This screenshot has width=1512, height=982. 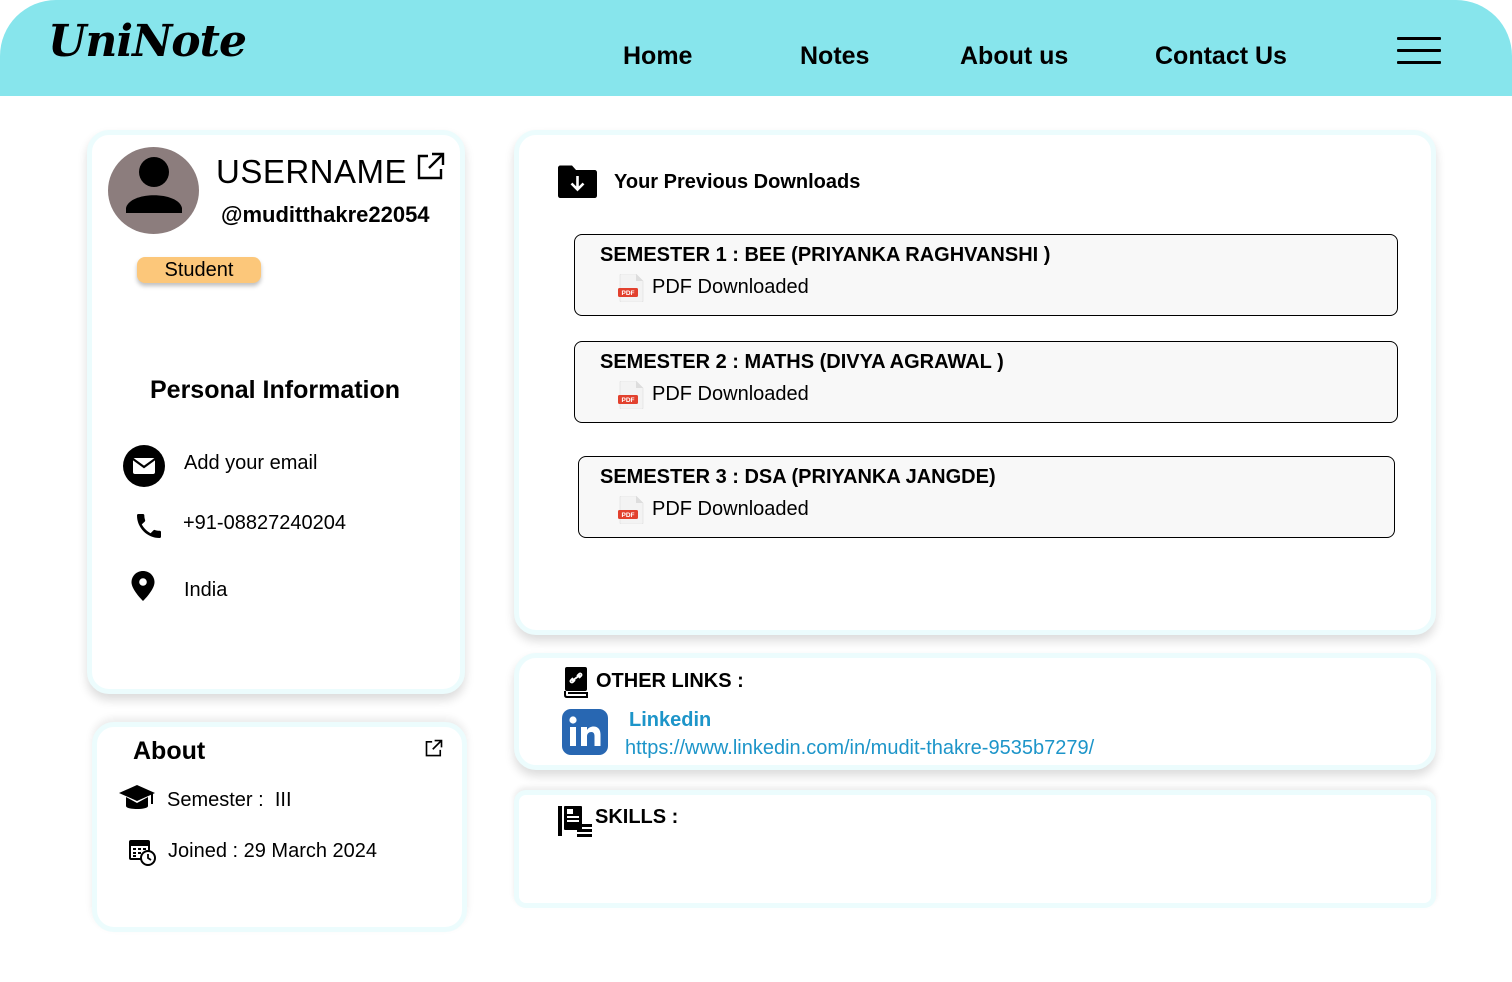 I want to click on download-item-title: SEMESTER 1 : BEE (PRIYANKA RAGHVANSHI ), so click(x=825, y=255).